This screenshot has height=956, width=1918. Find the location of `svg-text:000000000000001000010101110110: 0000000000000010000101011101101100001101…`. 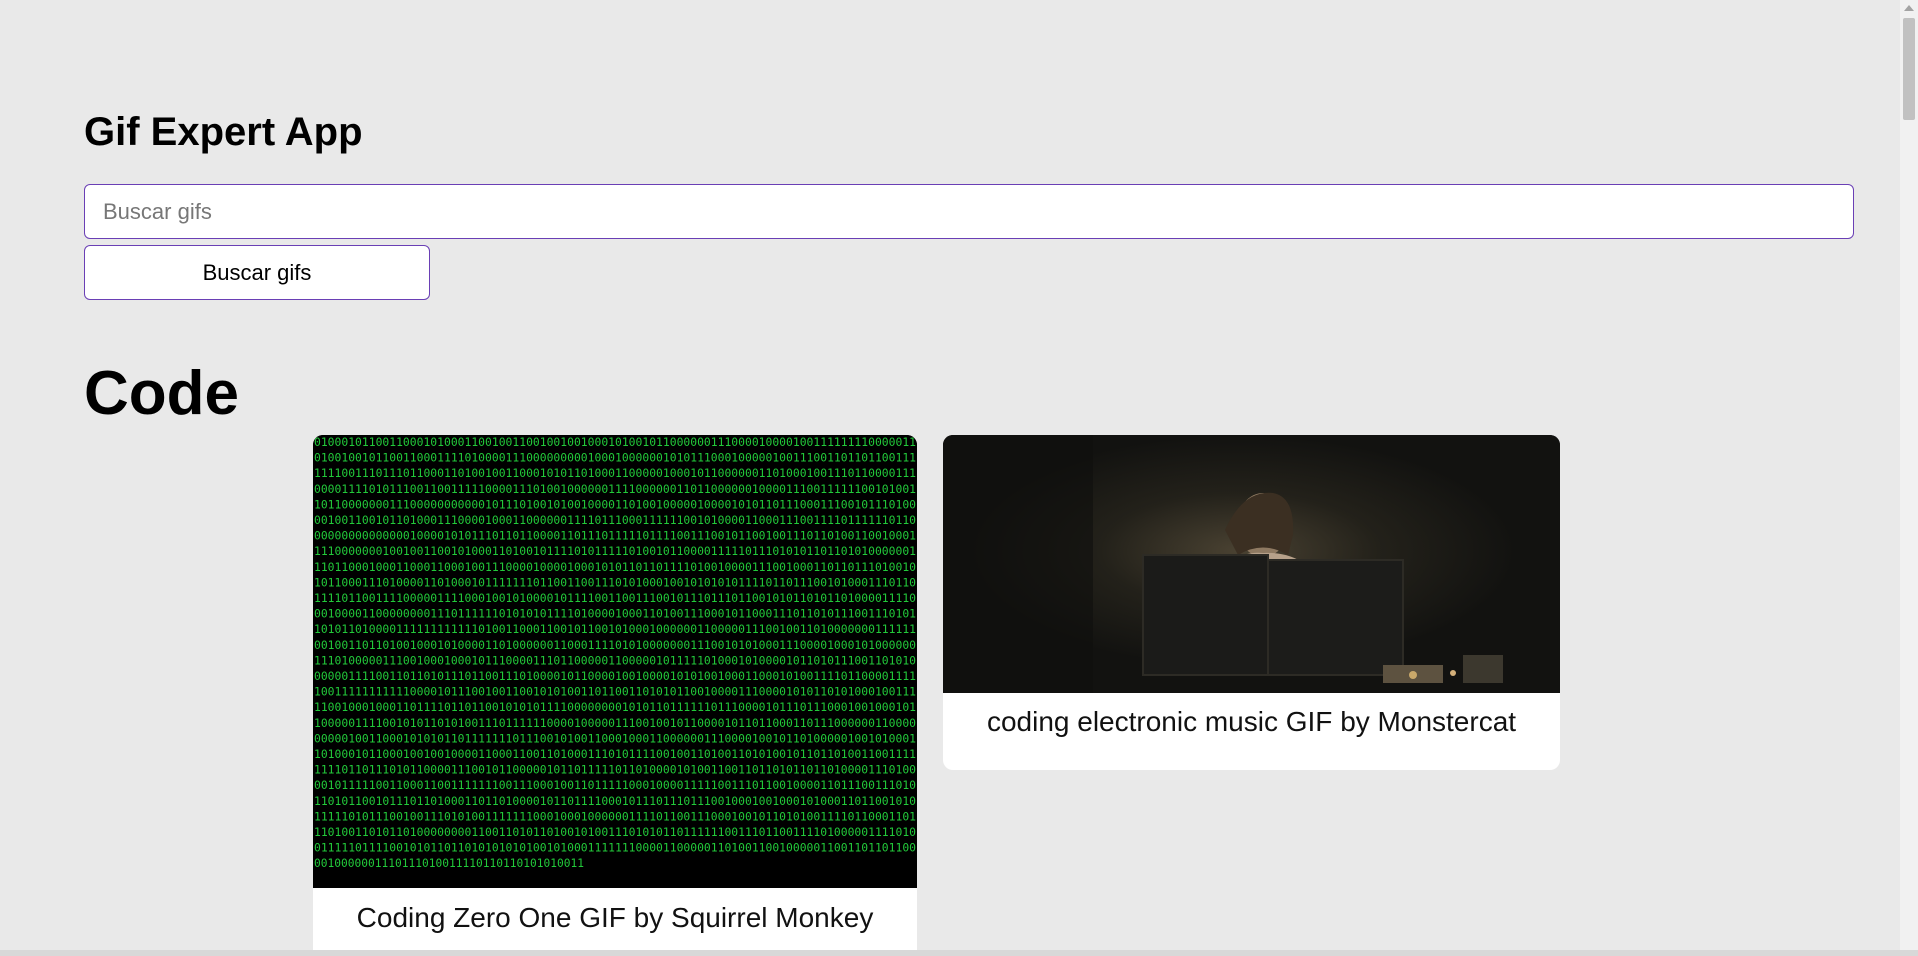

svg-text:000000000000001000010101110110: 0000000000000010000101011101101100001101… is located at coordinates (615, 536).